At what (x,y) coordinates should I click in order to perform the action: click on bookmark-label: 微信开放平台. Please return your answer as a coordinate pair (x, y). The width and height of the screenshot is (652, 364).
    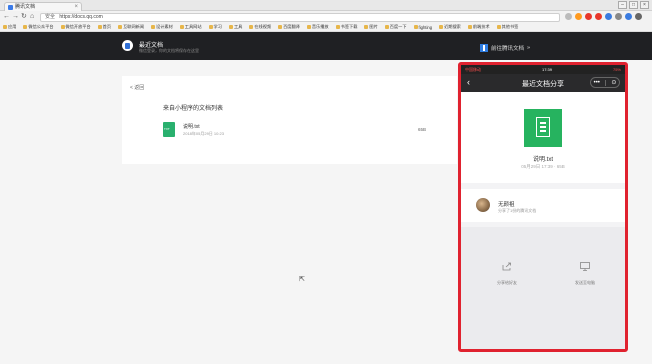
    Looking at the image, I should click on (78, 26).